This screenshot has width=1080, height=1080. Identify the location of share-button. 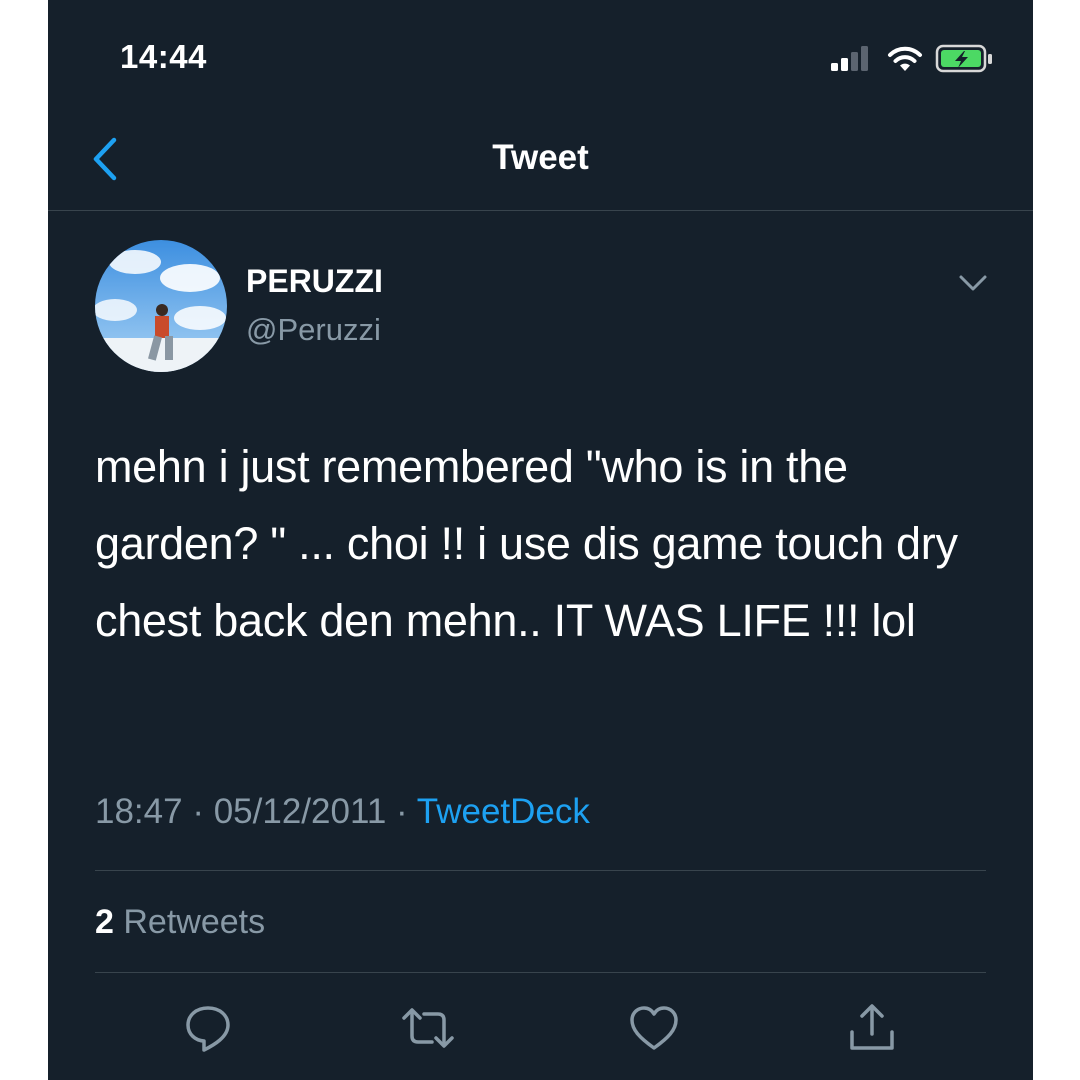
(872, 1028).